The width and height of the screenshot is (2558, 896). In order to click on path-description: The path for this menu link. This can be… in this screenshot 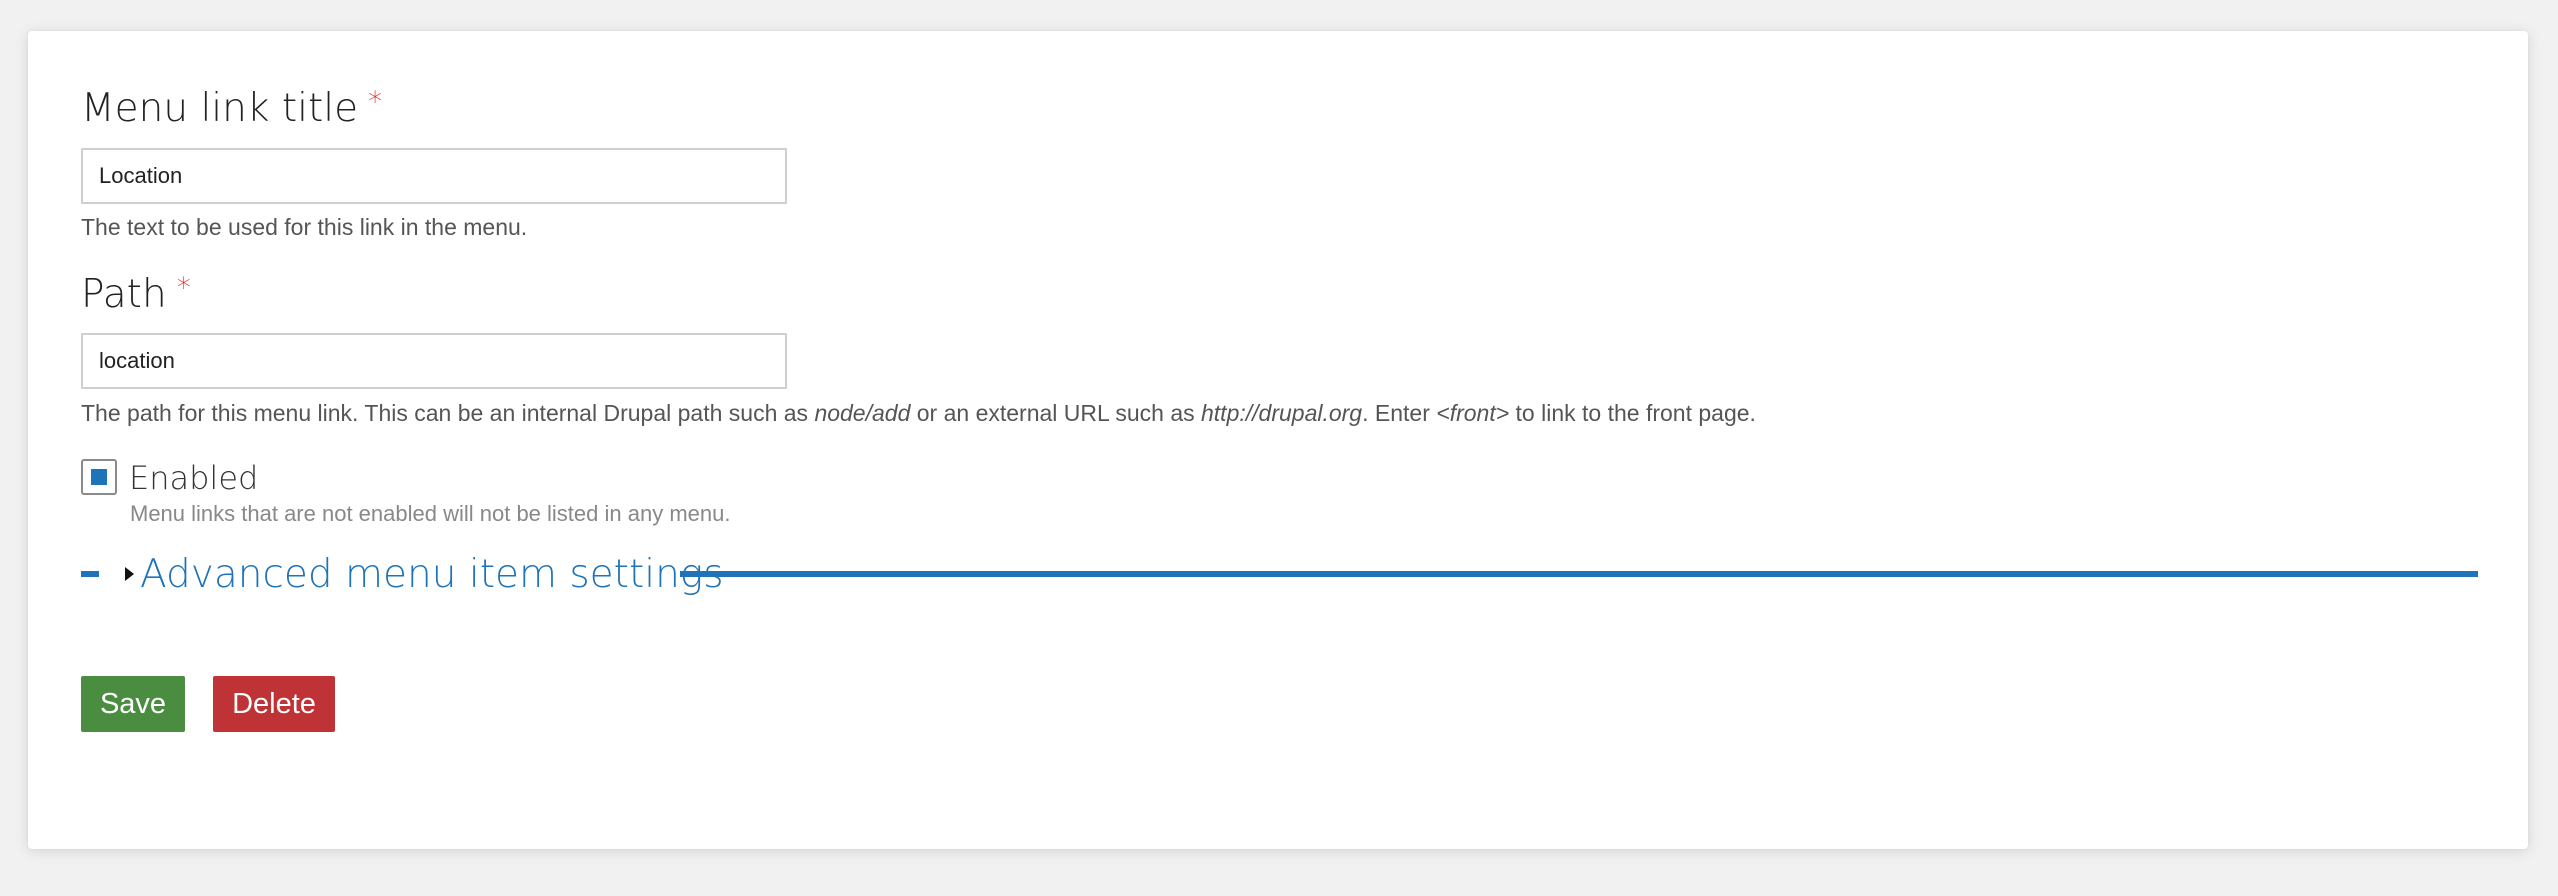, I will do `click(918, 413)`.